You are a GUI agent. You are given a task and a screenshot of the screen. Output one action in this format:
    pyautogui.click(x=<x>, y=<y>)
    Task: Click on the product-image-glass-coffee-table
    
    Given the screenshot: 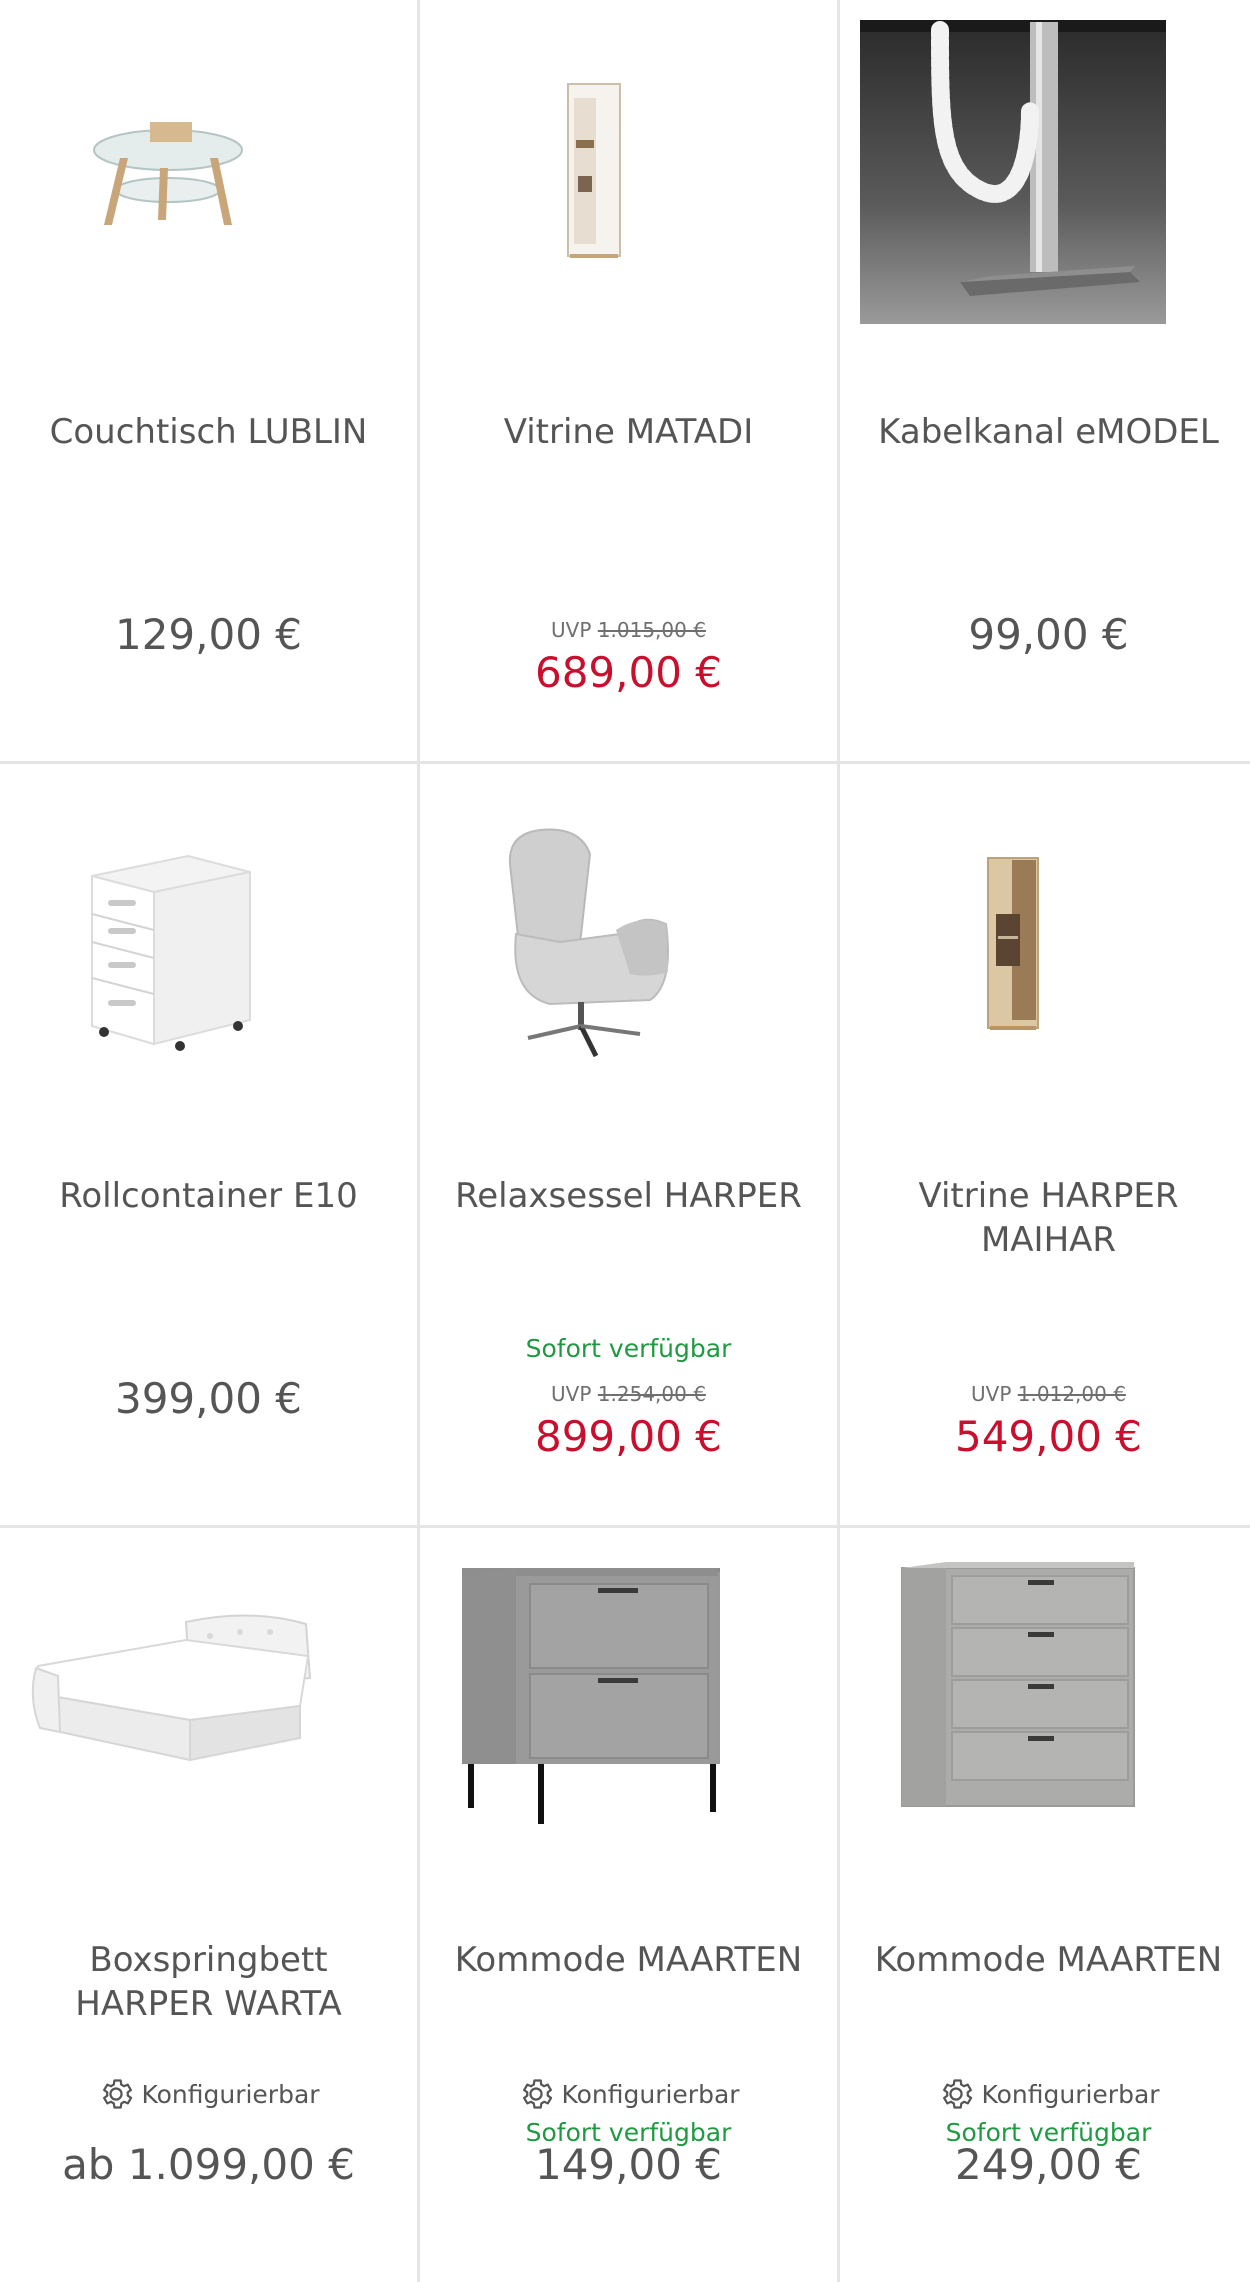 What is the action you would take?
    pyautogui.click(x=208, y=190)
    